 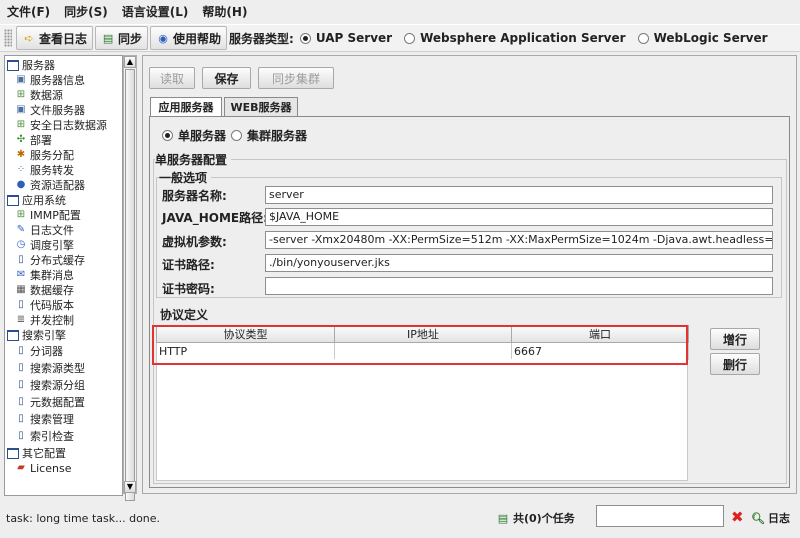 What do you see at coordinates (535, 518) in the screenshot?
I see `tasks-indicator: ▤ 共(0)个任务` at bounding box center [535, 518].